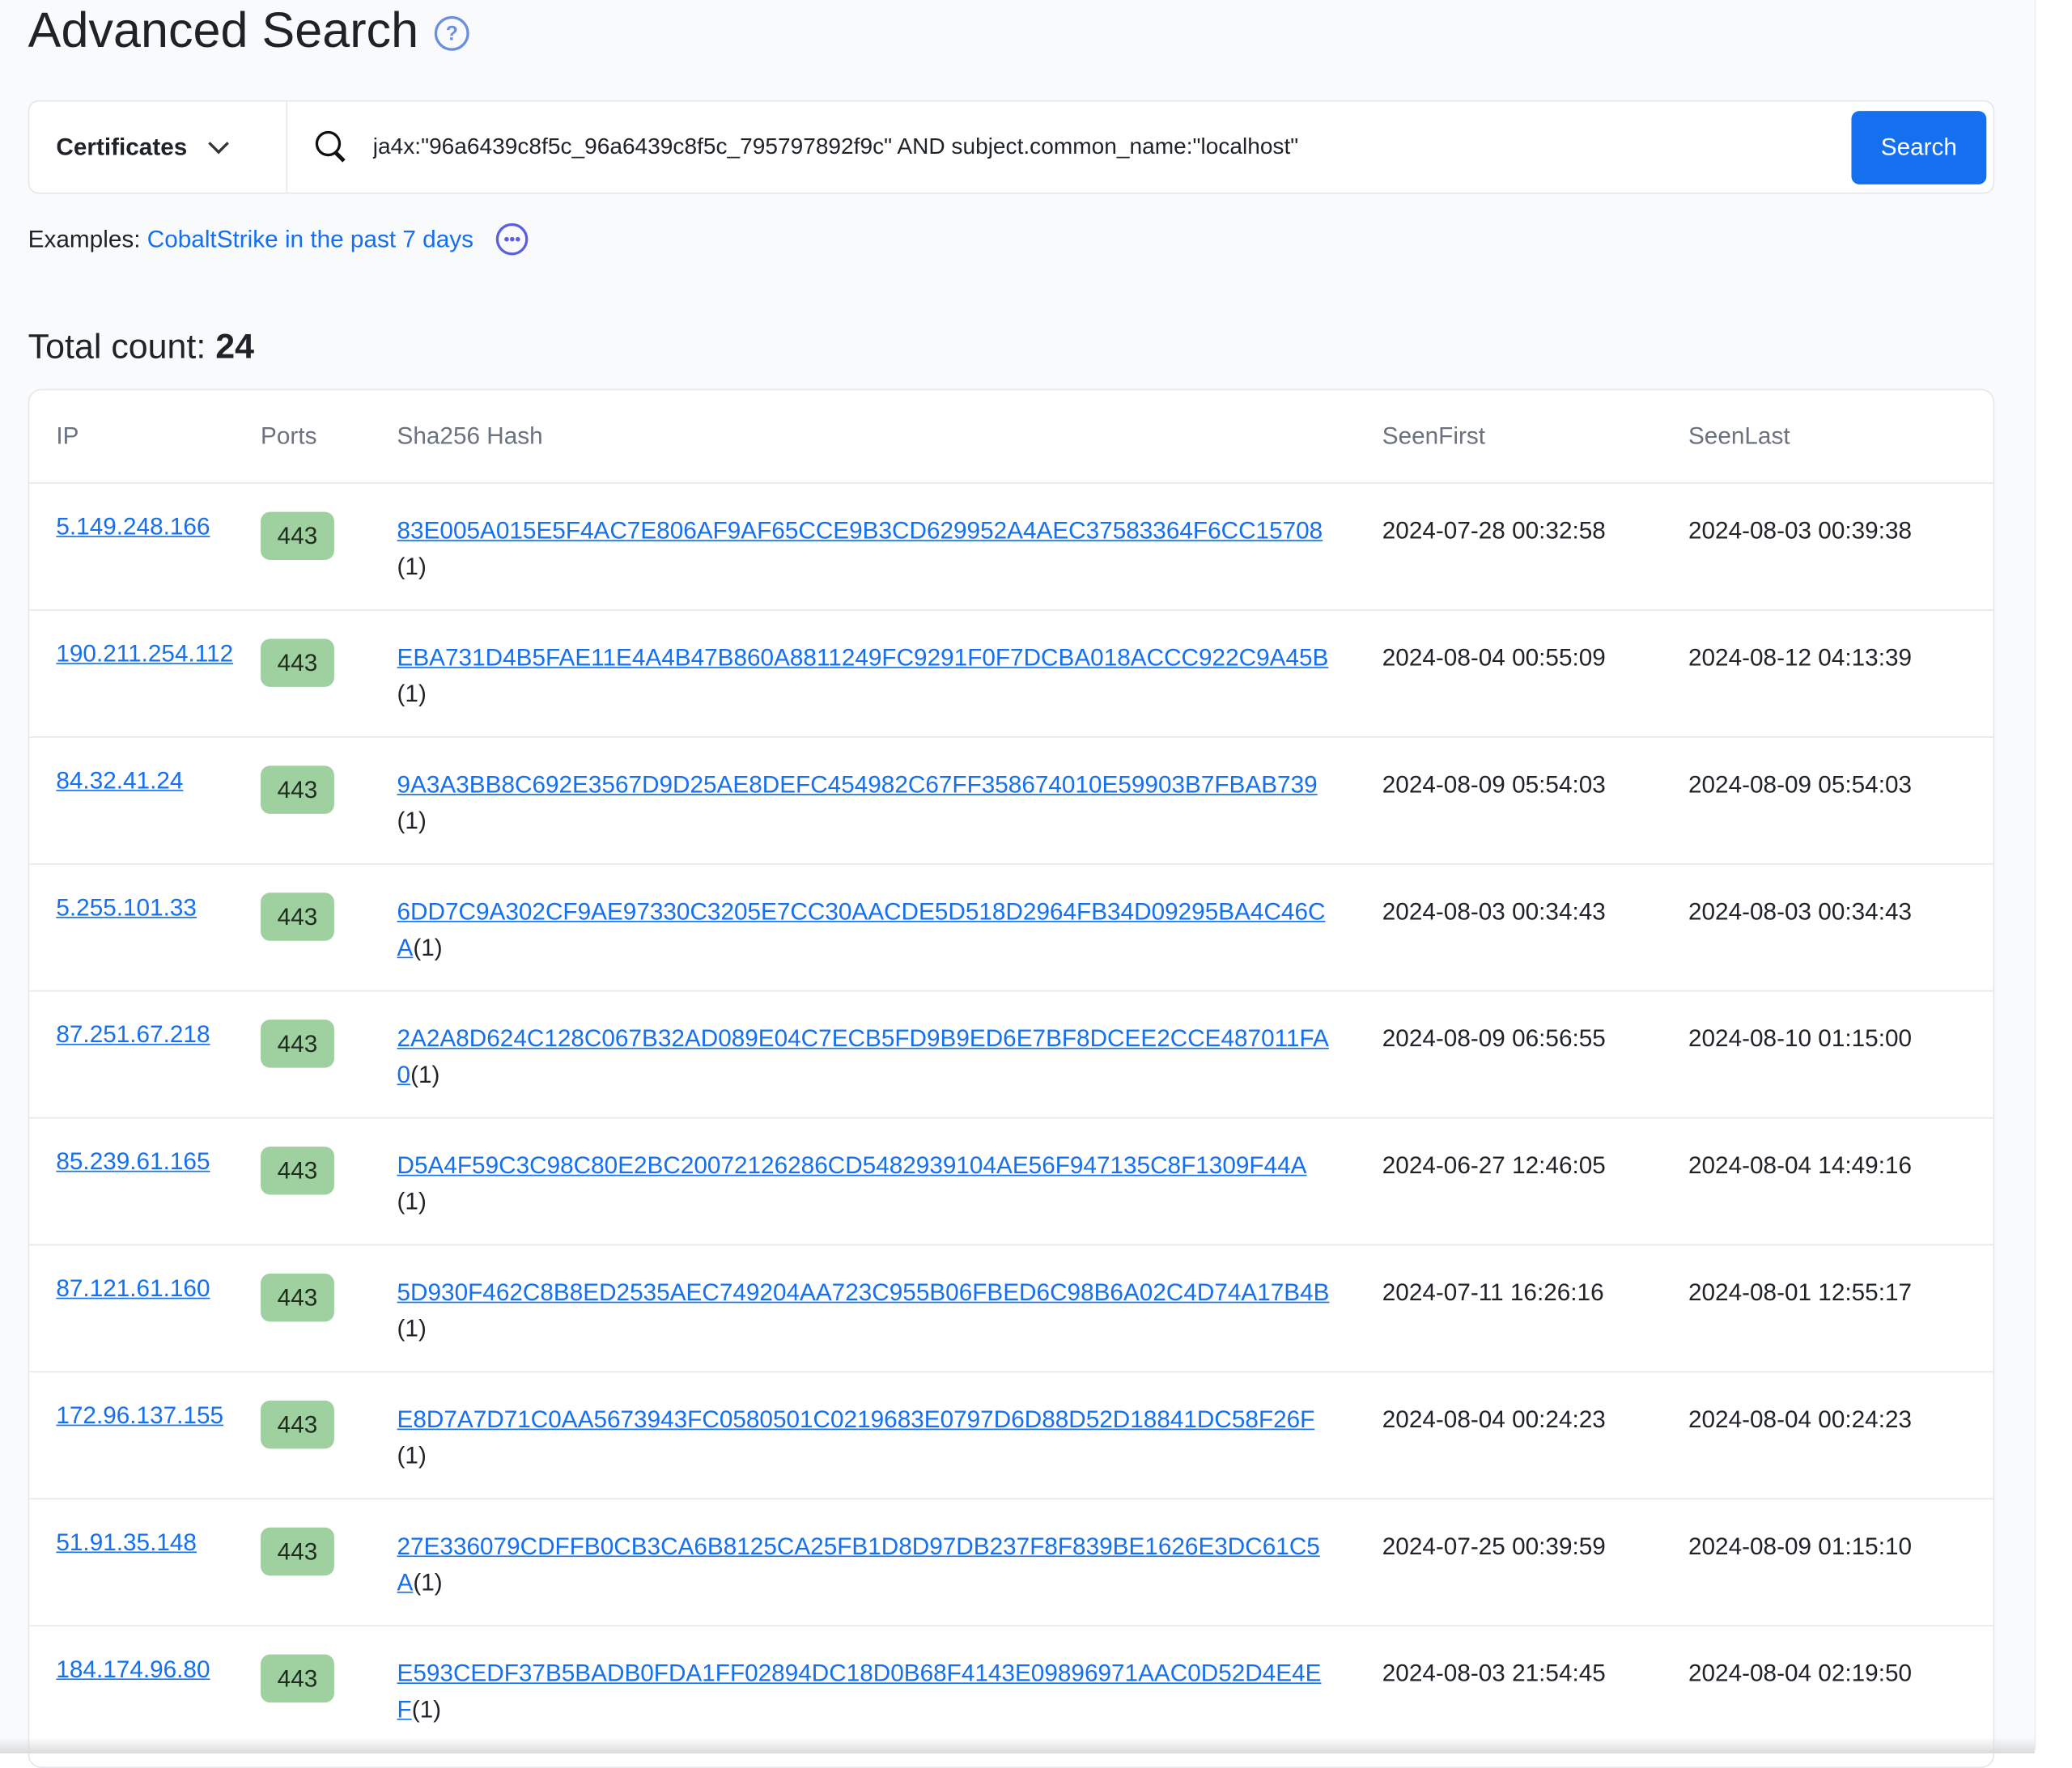 This screenshot has height=1768, width=2072. What do you see at coordinates (331, 147) in the screenshot?
I see `search-icon` at bounding box center [331, 147].